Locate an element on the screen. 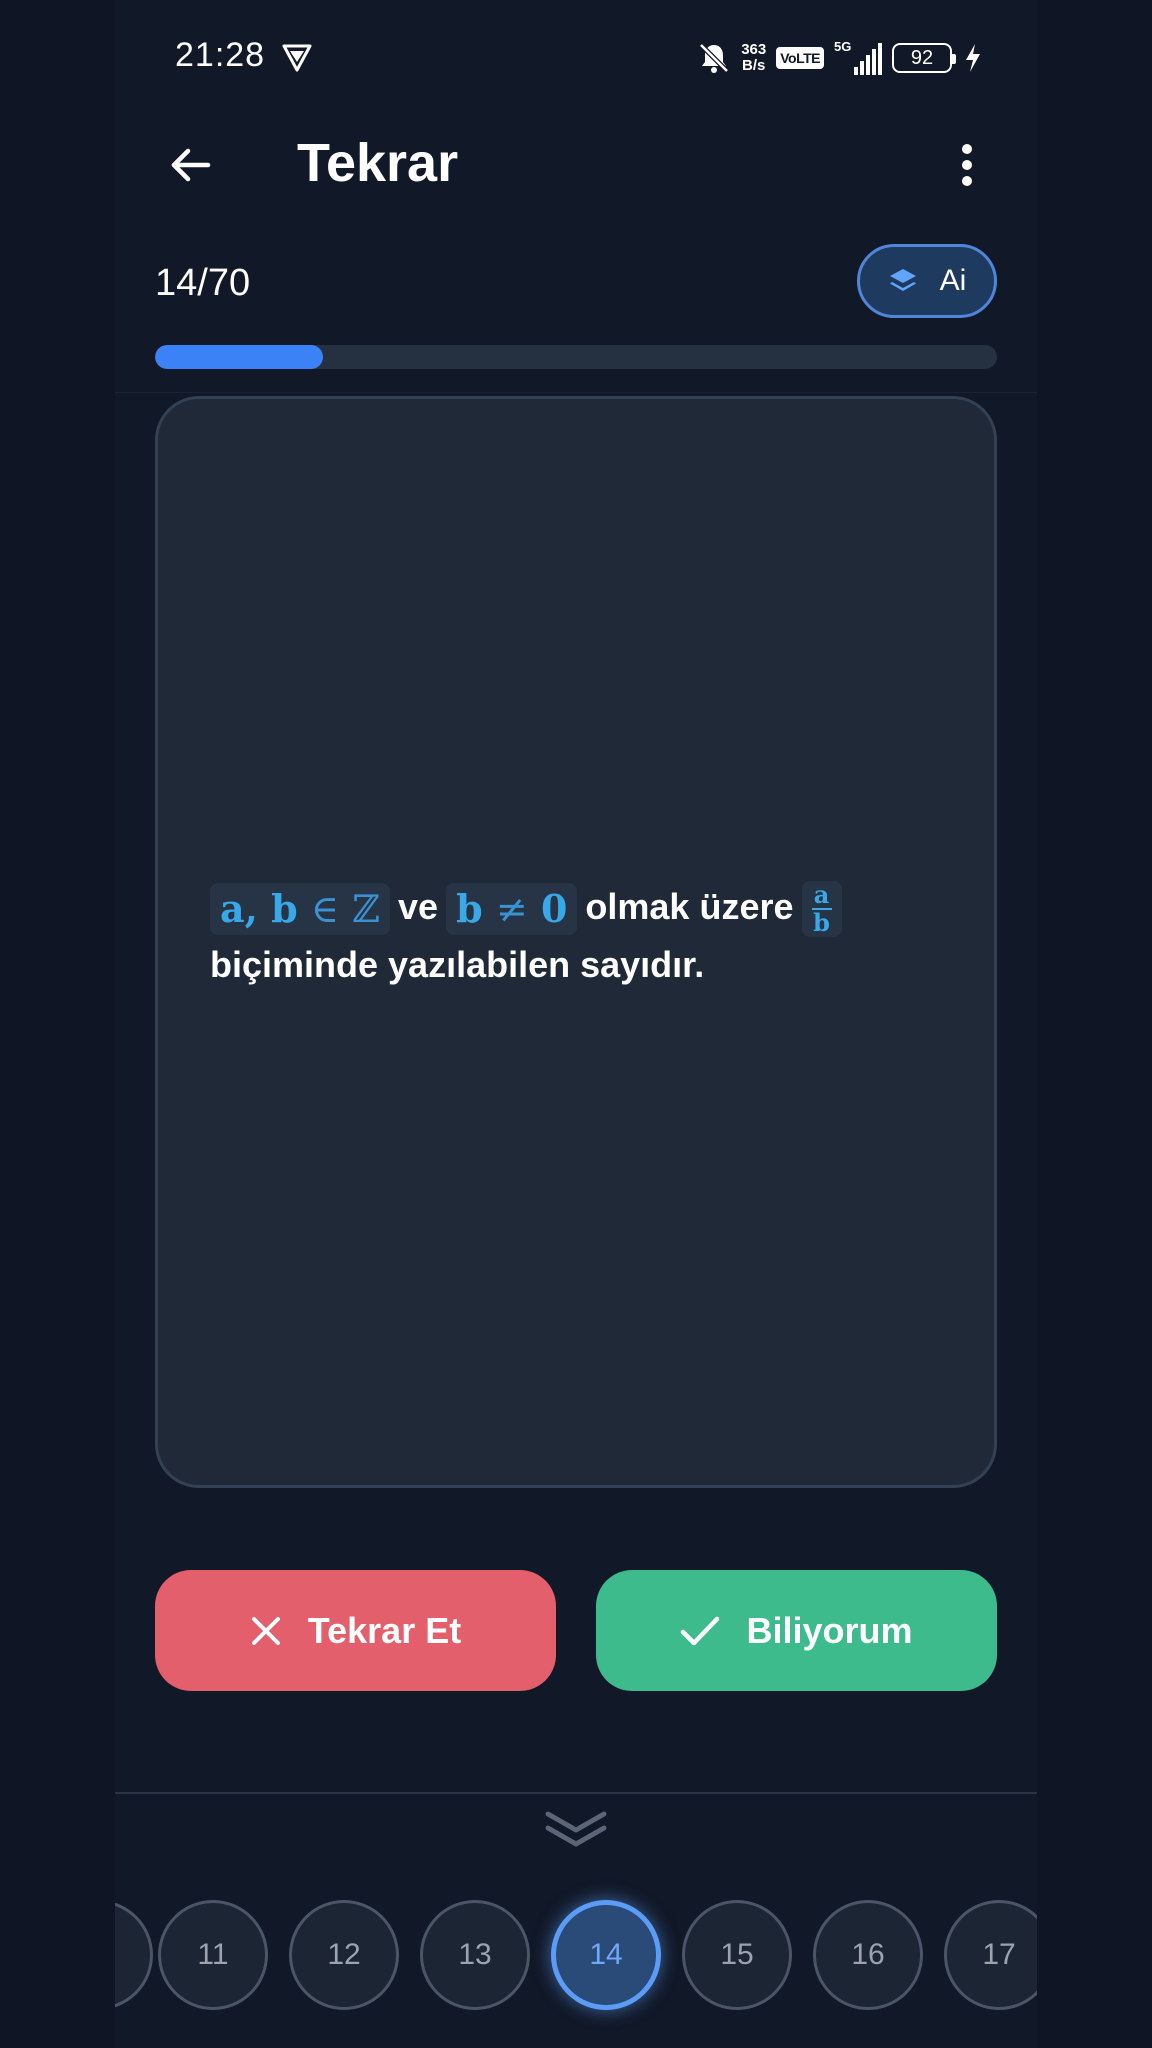 The height and width of the screenshot is (2048, 1152). progress-bar is located at coordinates (576, 357).